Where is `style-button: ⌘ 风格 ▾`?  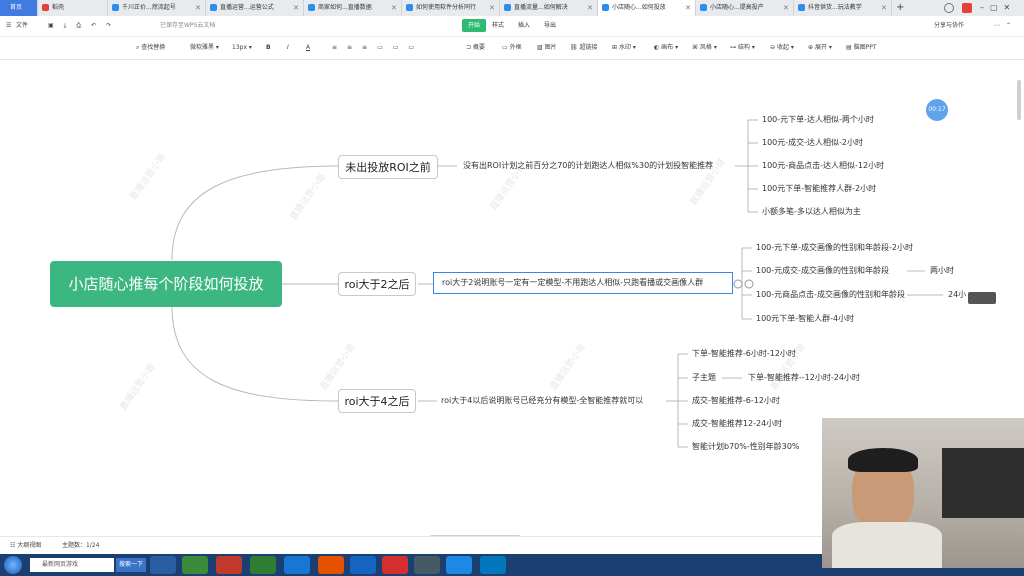 style-button: ⌘ 风格 ▾ is located at coordinates (704, 48).